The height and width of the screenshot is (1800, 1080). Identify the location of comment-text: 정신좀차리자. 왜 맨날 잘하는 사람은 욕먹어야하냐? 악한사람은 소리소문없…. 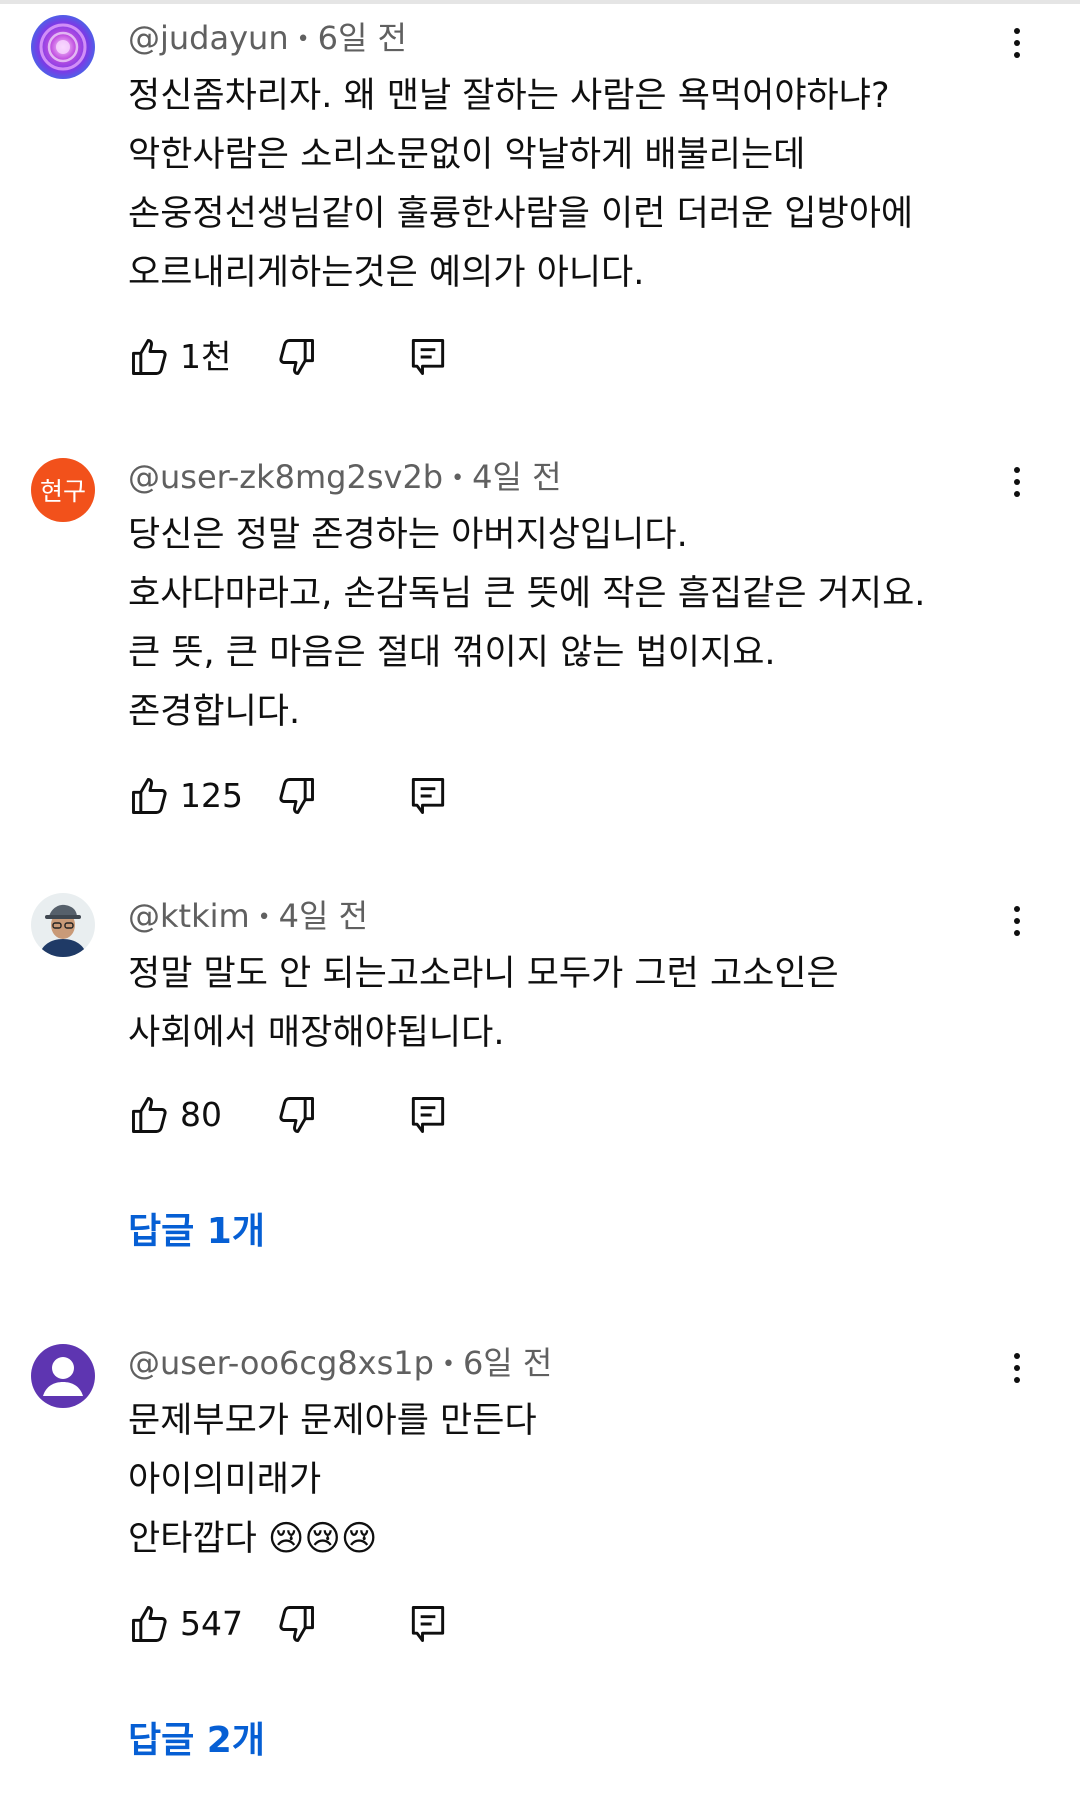
(578, 185).